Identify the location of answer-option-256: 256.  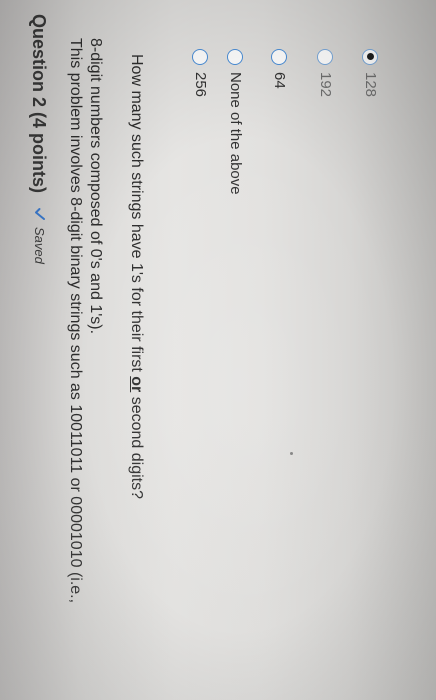
(200, 73).